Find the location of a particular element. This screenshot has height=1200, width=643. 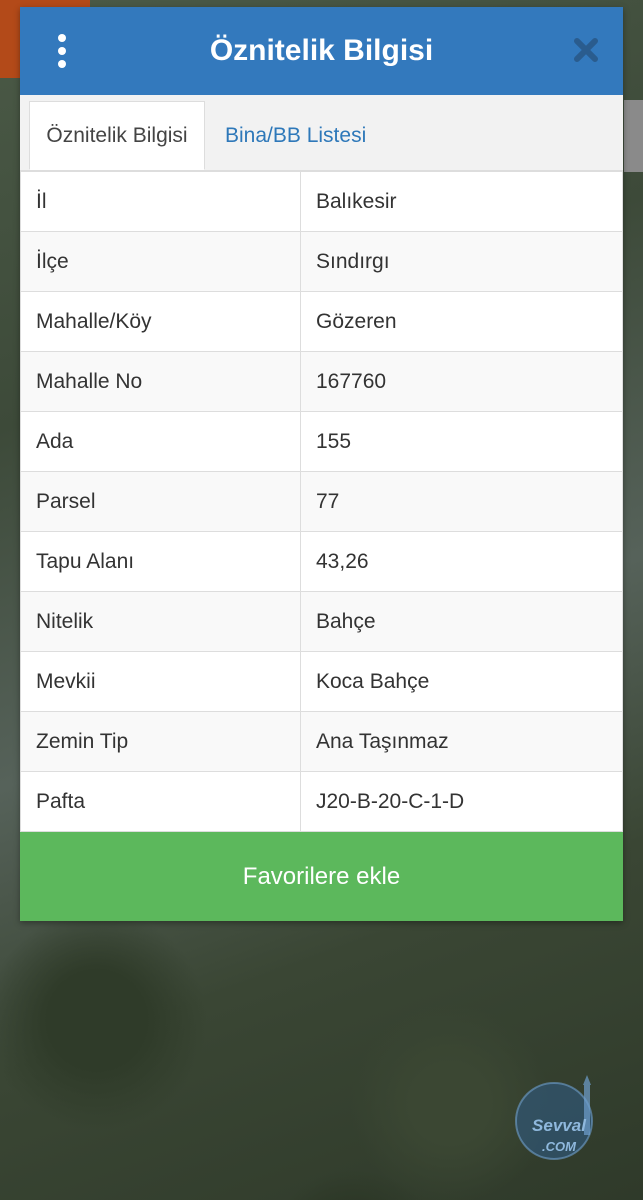

table-row: Mahalle No 167760 is located at coordinates (321, 381).